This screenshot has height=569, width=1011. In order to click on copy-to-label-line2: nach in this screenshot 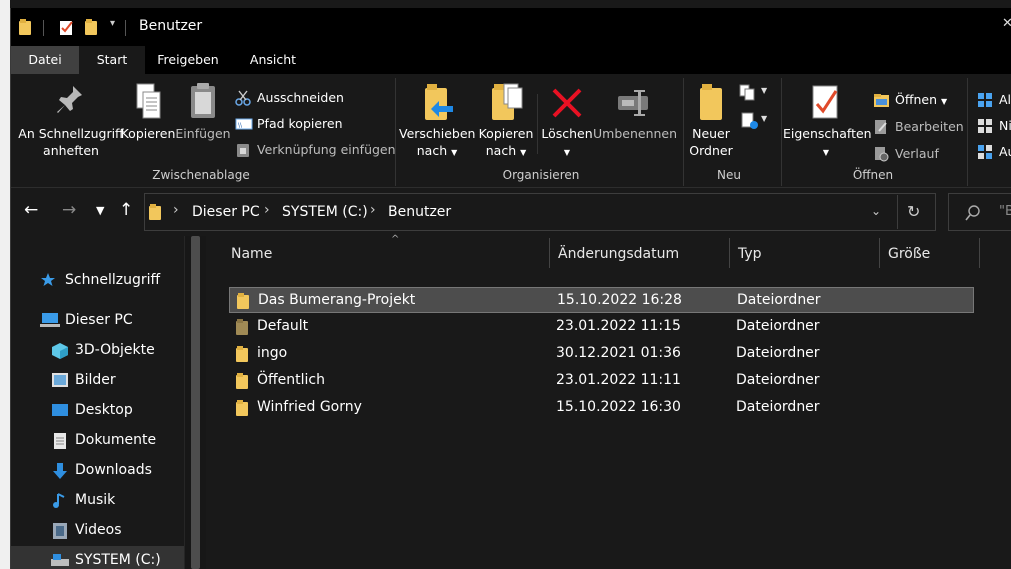, I will do `click(501, 150)`.